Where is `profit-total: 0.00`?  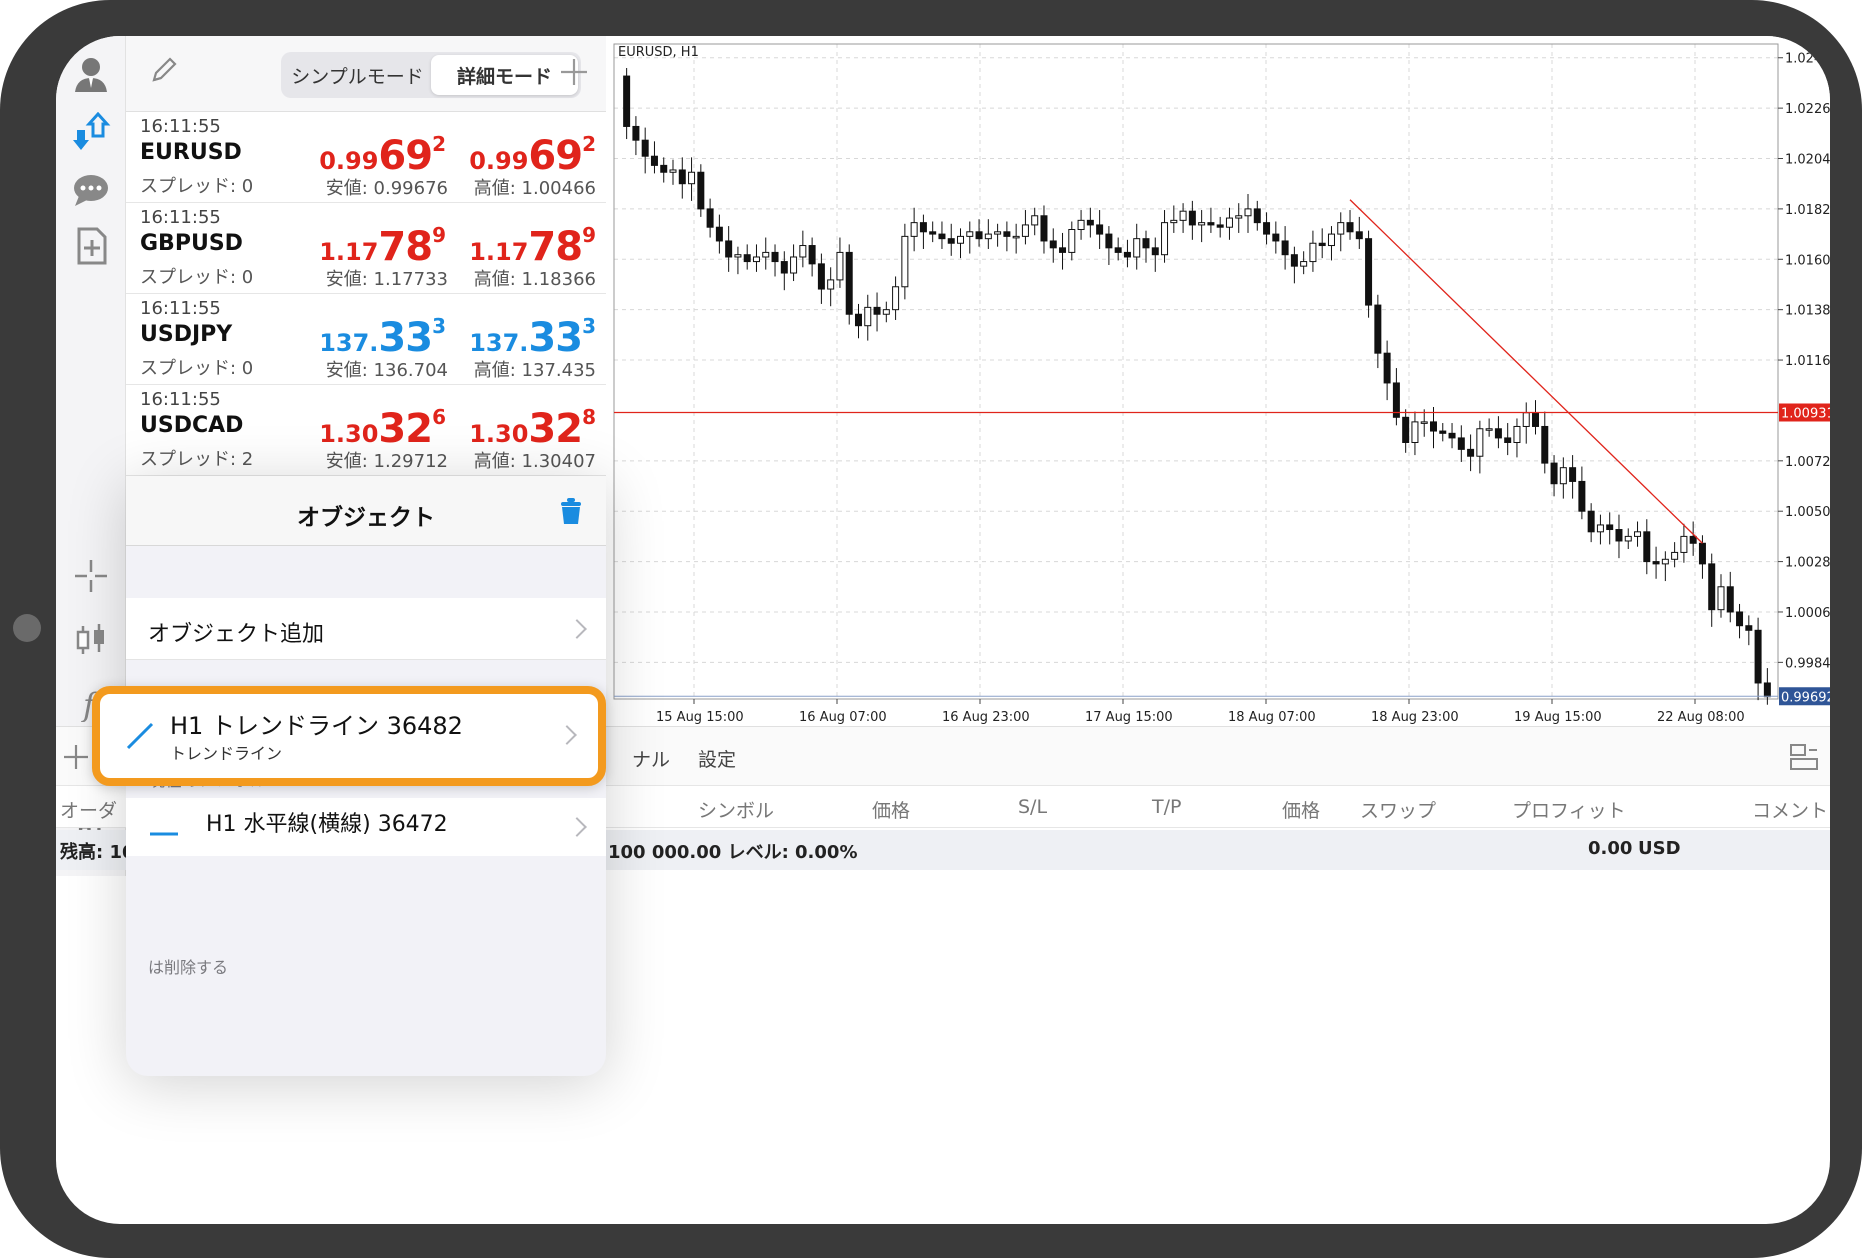 profit-total: 0.00 is located at coordinates (1610, 848).